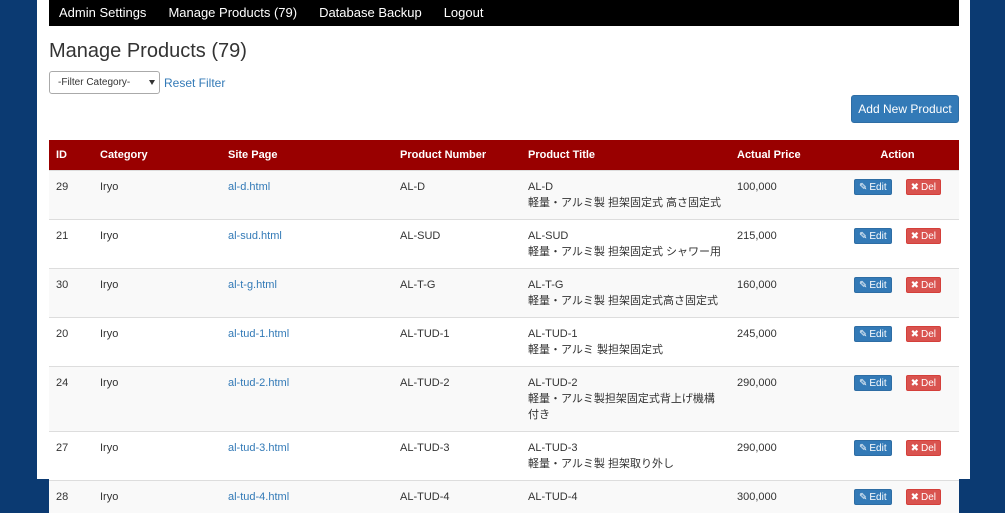 The height and width of the screenshot is (513, 1005). Describe the element at coordinates (623, 300) in the screenshot. I see `title-line-2: 軽量・アルミ製 担架固定式高さ固定式` at that location.